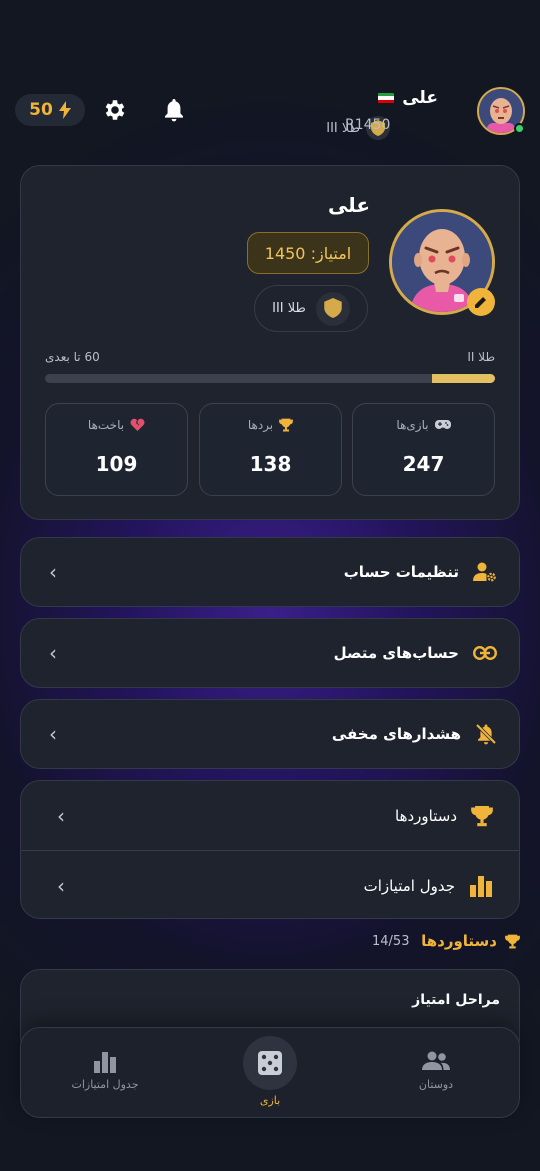 This screenshot has width=540, height=1171. I want to click on pencil-icon, so click(480, 302).